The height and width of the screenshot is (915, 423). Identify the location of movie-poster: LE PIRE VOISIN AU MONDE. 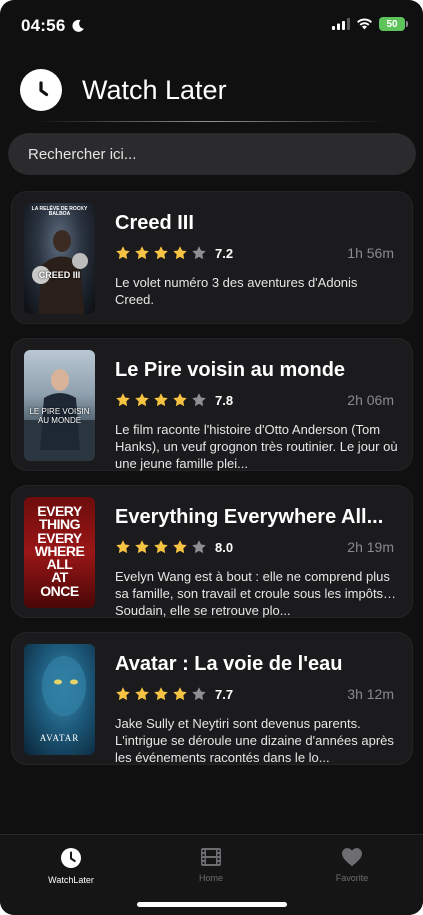
(59, 405).